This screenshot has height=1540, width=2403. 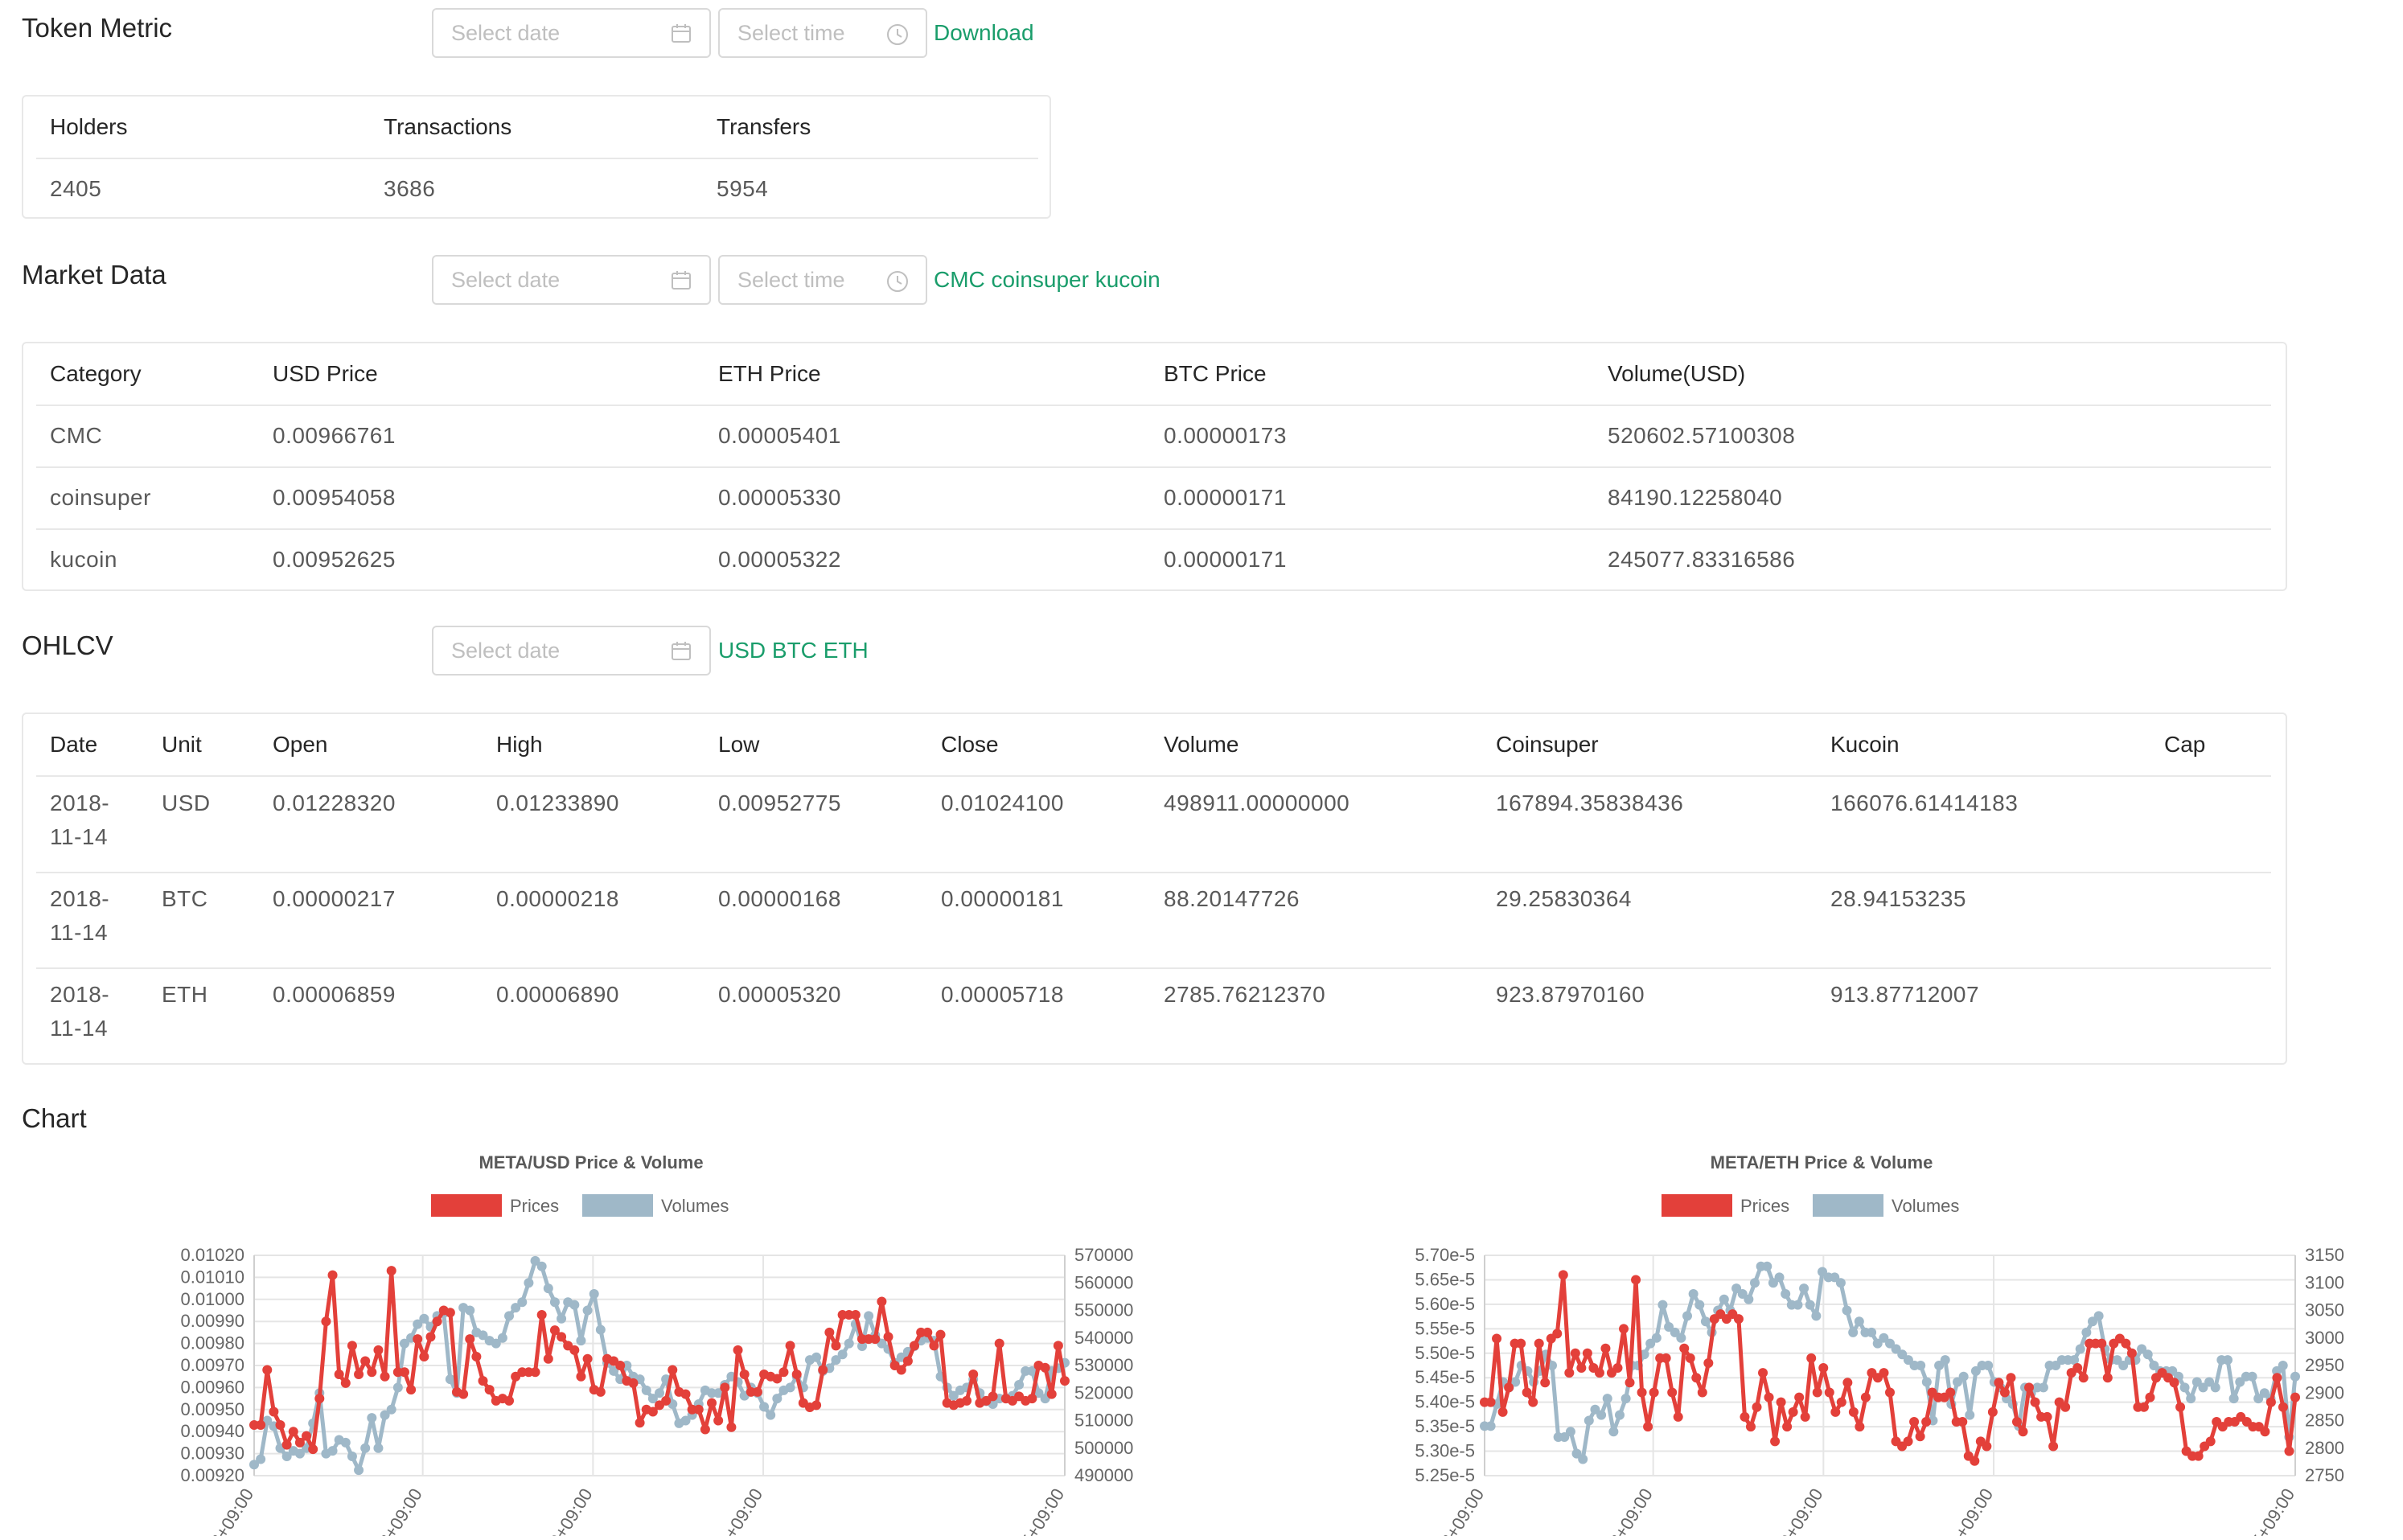 What do you see at coordinates (1103, 1338) in the screenshot?
I see `y-right-tick-label: 540000` at bounding box center [1103, 1338].